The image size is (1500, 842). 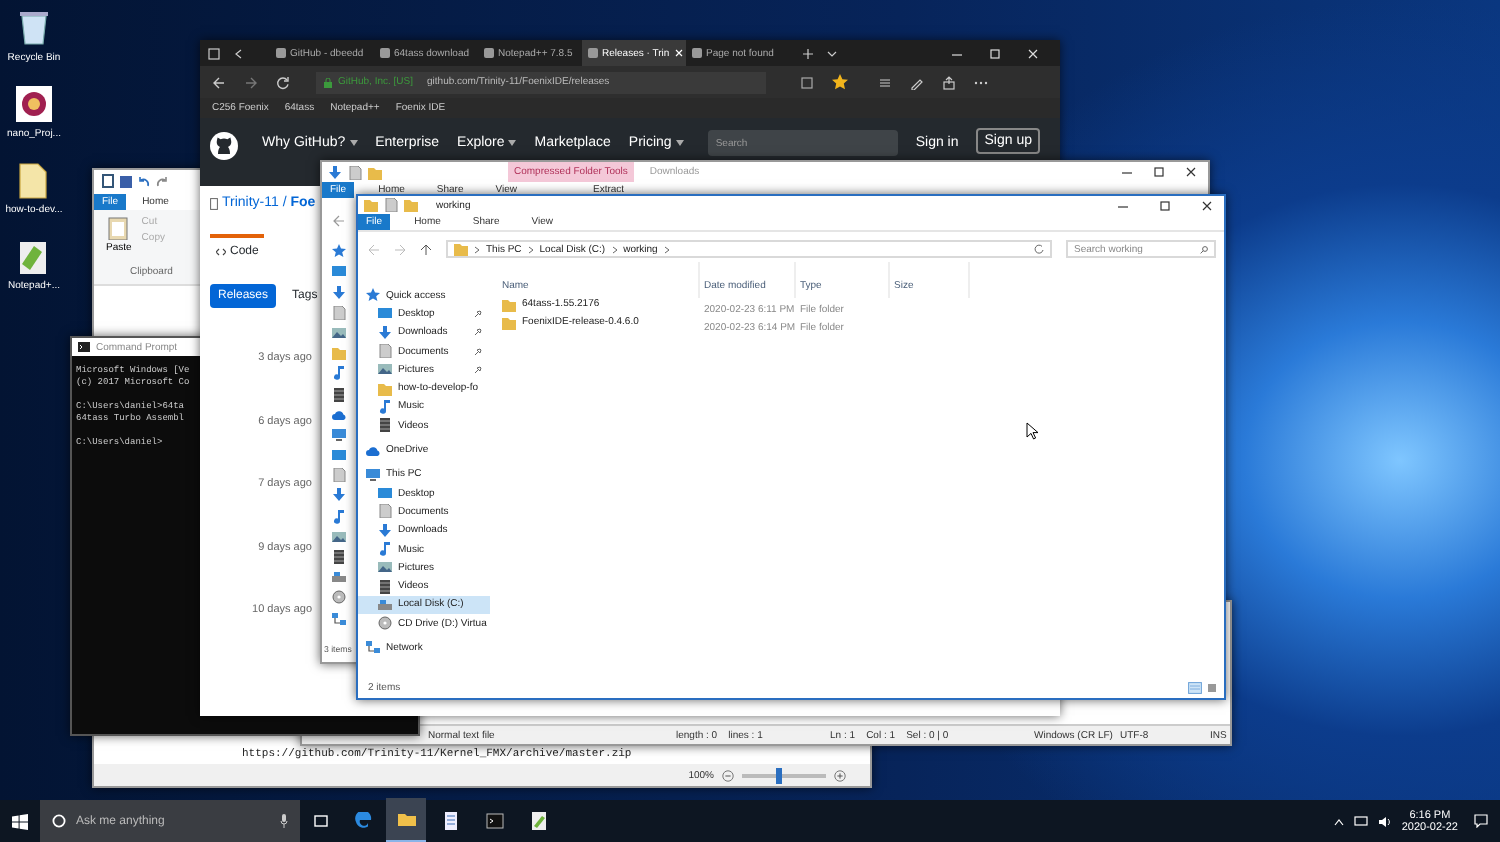 What do you see at coordinates (949, 82) in the screenshot?
I see `share-icon` at bounding box center [949, 82].